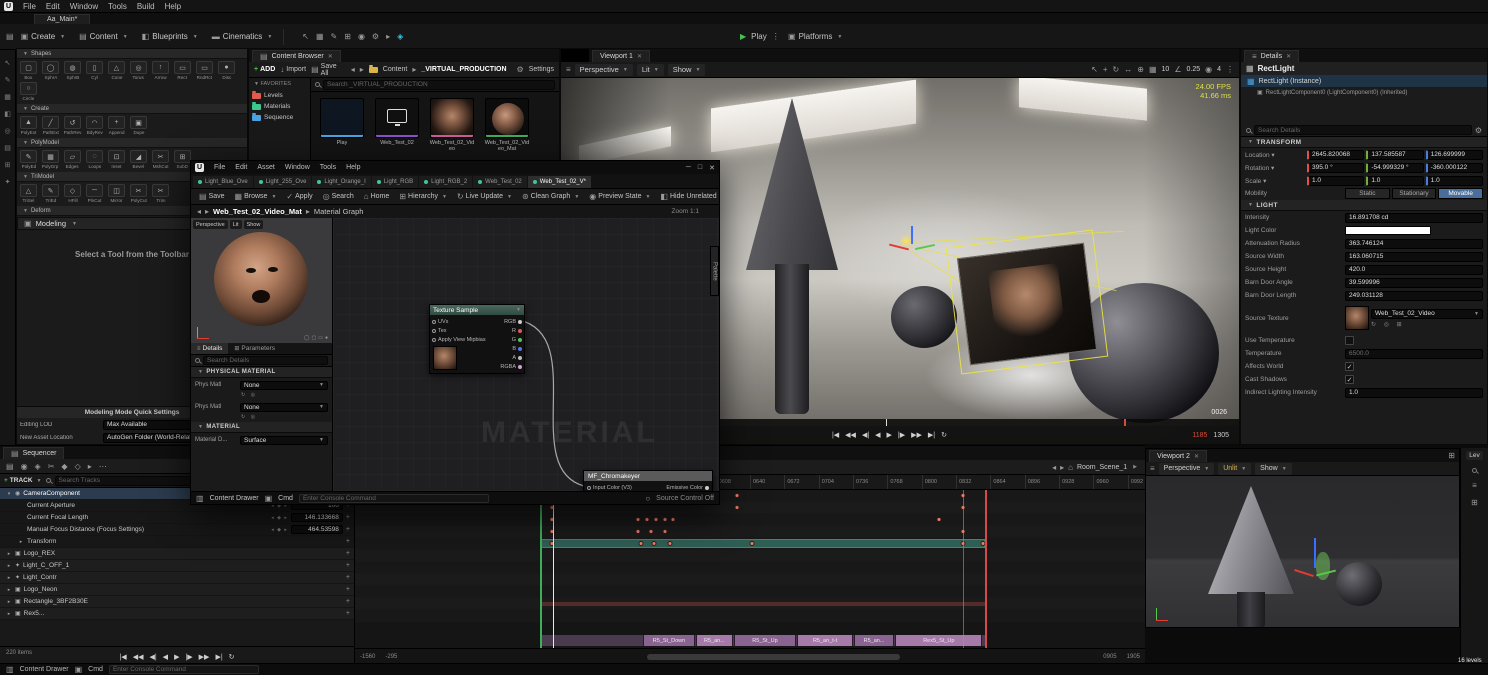  What do you see at coordinates (235, 224) in the screenshot?
I see `preview-lit-button: Lit` at bounding box center [235, 224].